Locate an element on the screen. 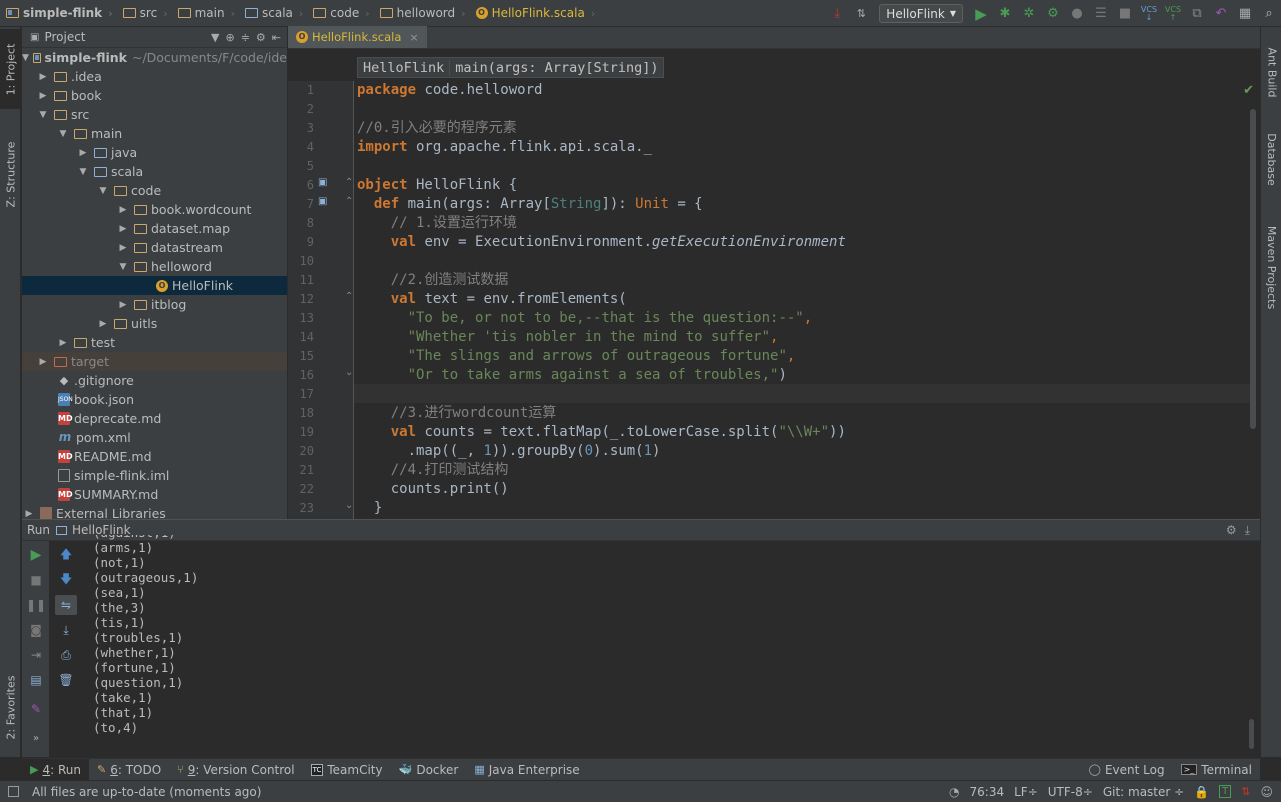 This screenshot has height=802, width=1281. record-icon: ● is located at coordinates (1077, 14).